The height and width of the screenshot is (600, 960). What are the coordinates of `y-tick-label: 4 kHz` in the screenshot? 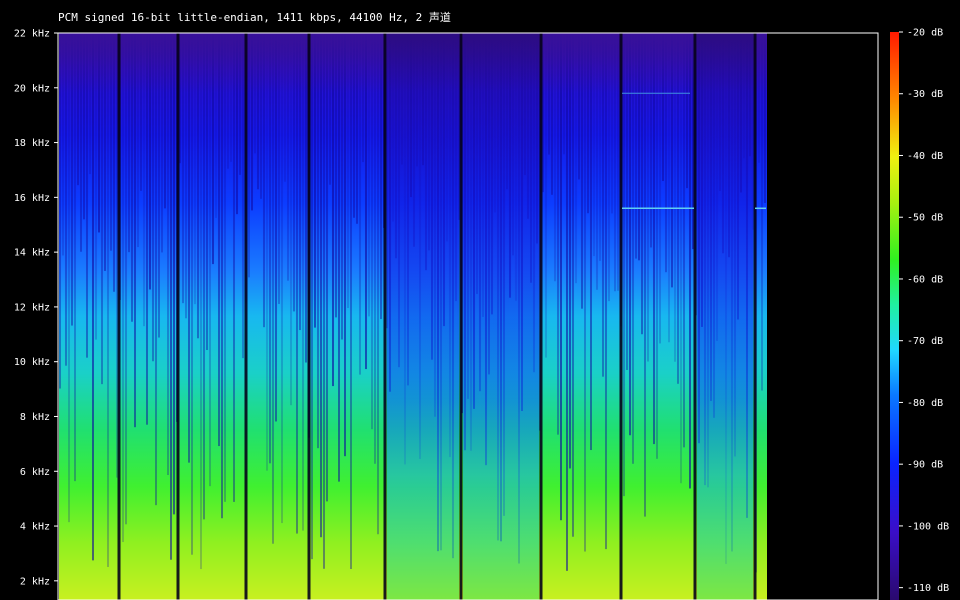 It's located at (35, 527).